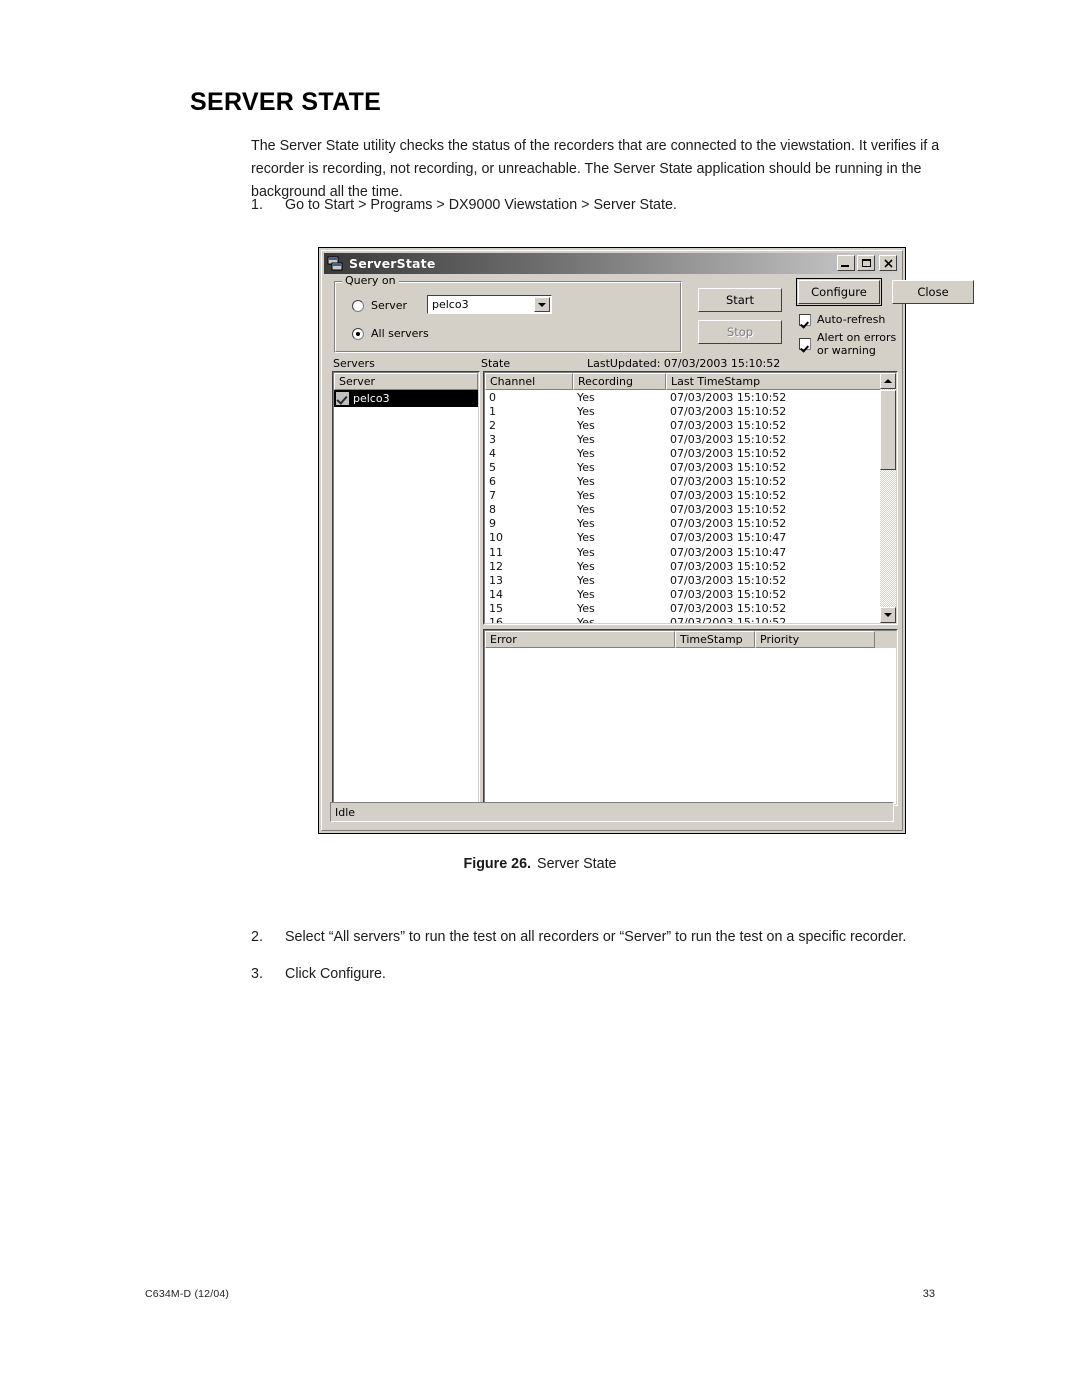 The image size is (1080, 1397). I want to click on close-button, so click(888, 263).